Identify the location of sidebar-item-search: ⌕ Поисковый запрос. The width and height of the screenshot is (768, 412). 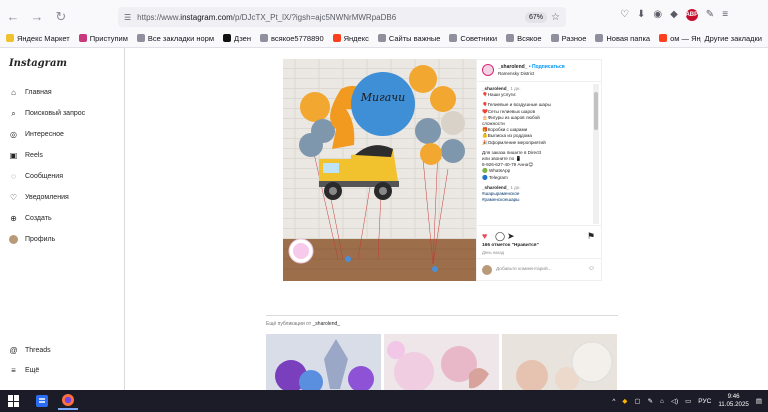
(47, 113).